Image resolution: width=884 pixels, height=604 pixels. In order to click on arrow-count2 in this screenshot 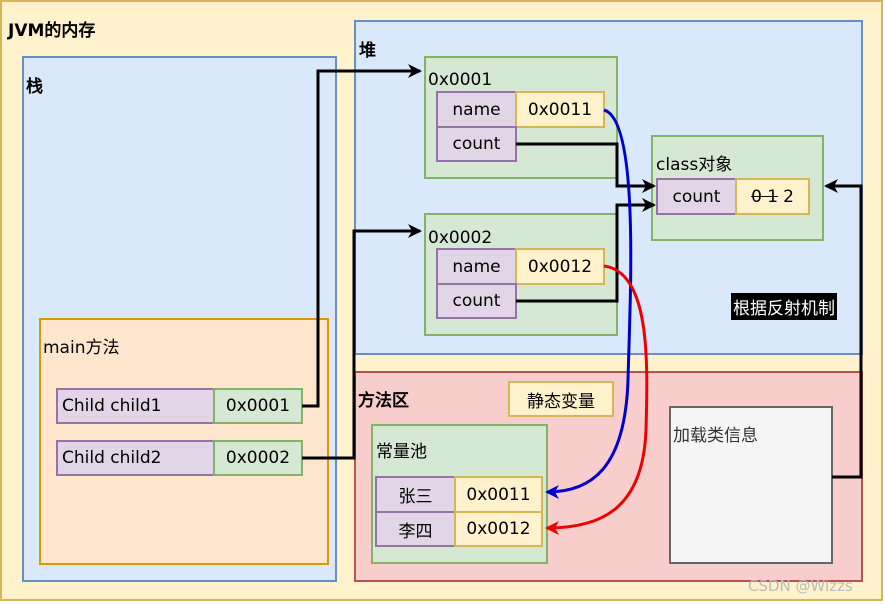, I will do `click(586, 250)`.